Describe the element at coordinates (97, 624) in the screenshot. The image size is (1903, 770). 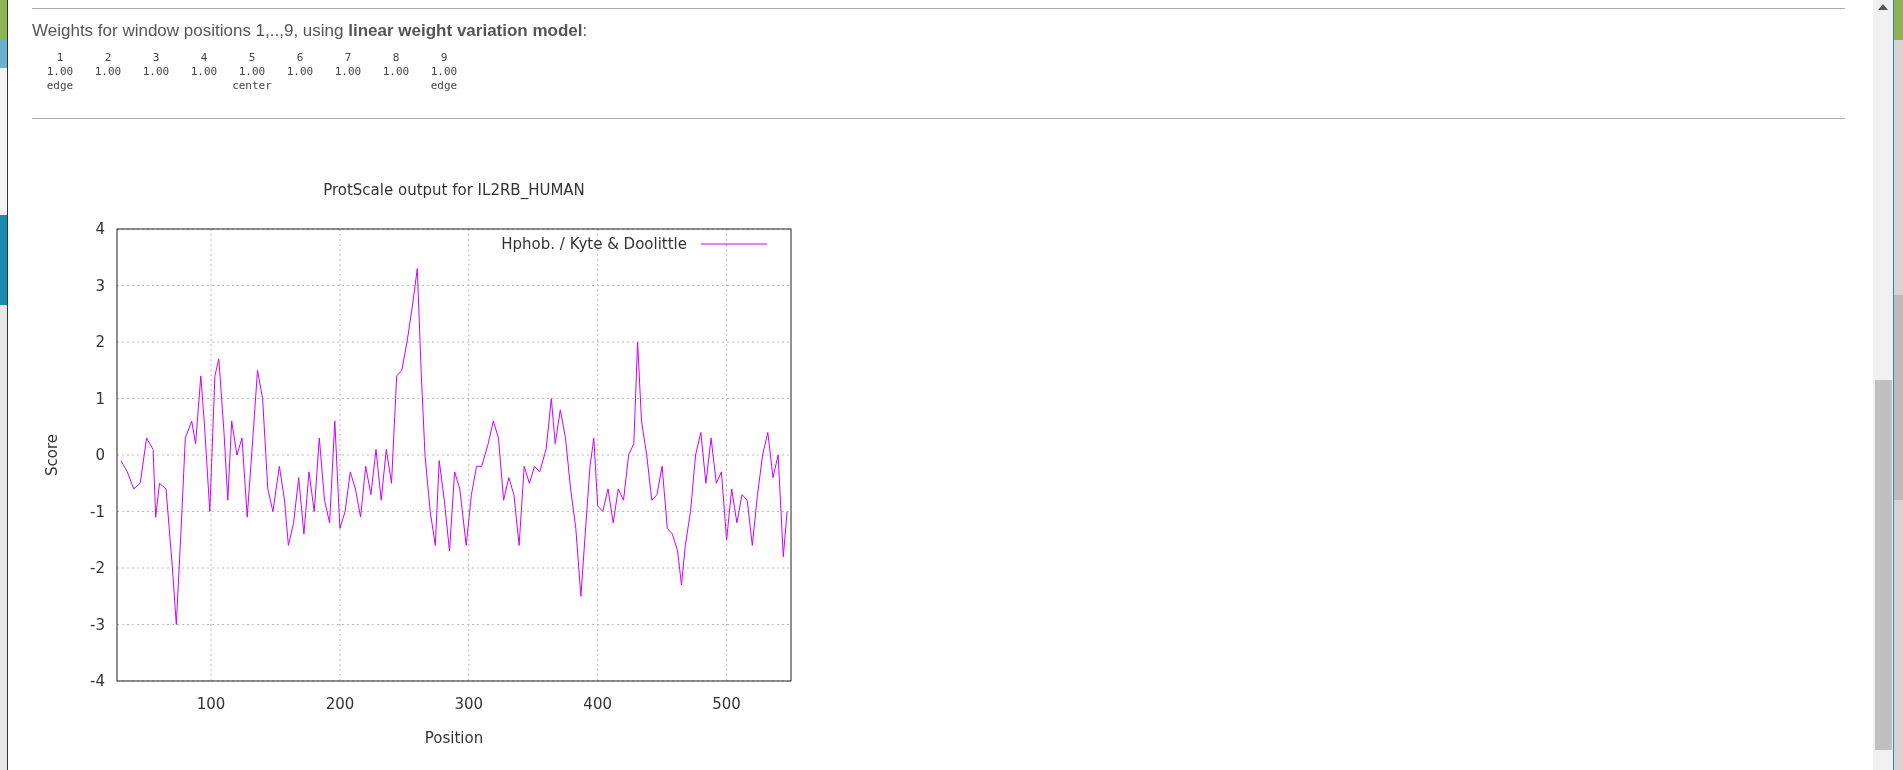
I see `y-tick-label: -3` at that location.